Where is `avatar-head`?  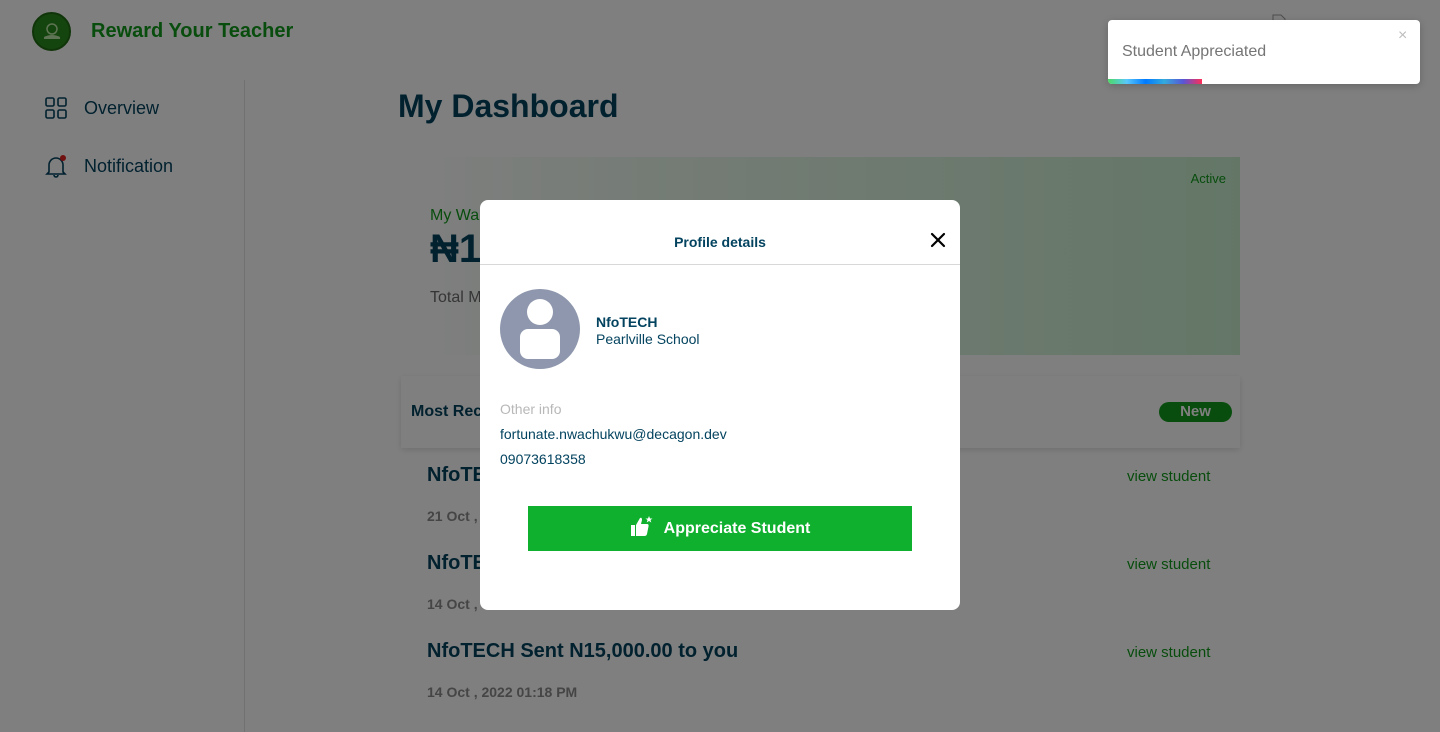 avatar-head is located at coordinates (540, 312).